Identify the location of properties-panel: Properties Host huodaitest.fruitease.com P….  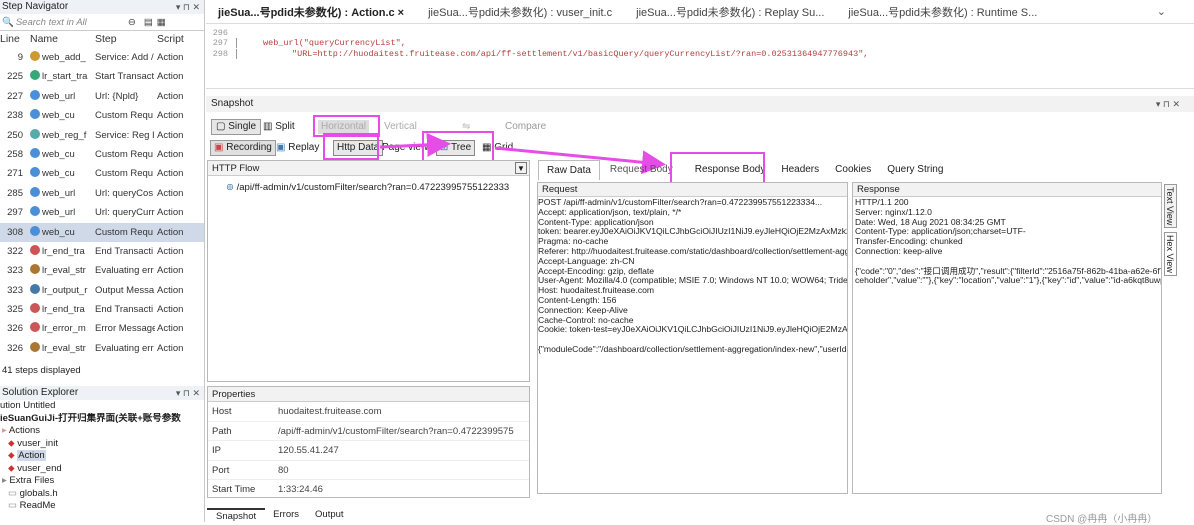
(368, 442).